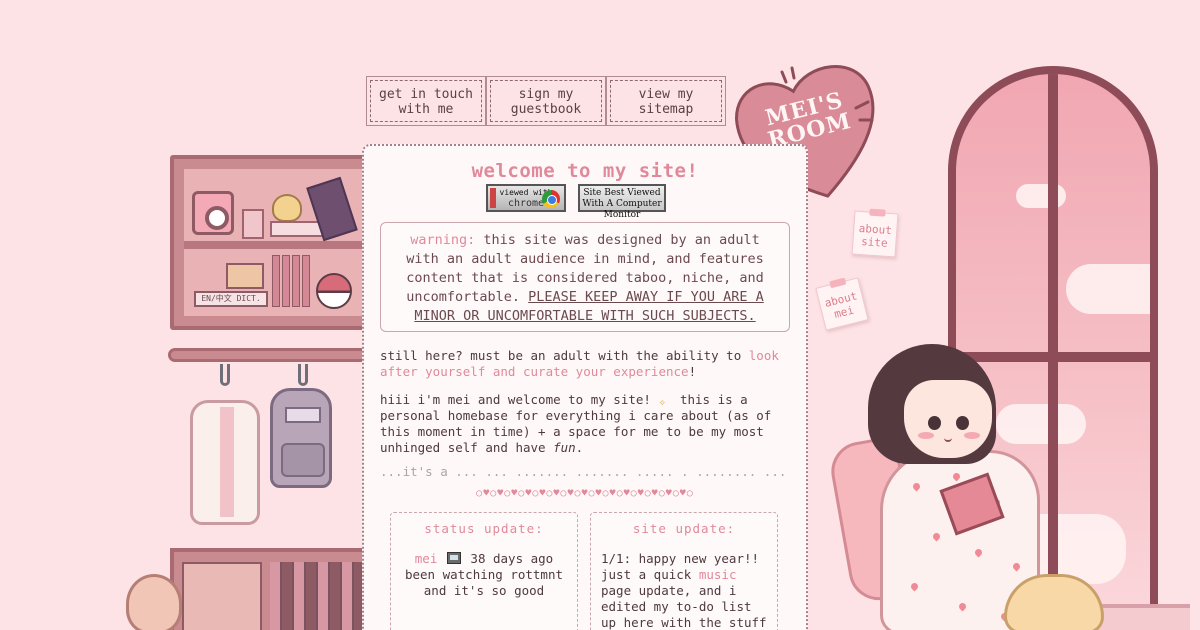  I want to click on bookcase-illustration, so click(270, 589).